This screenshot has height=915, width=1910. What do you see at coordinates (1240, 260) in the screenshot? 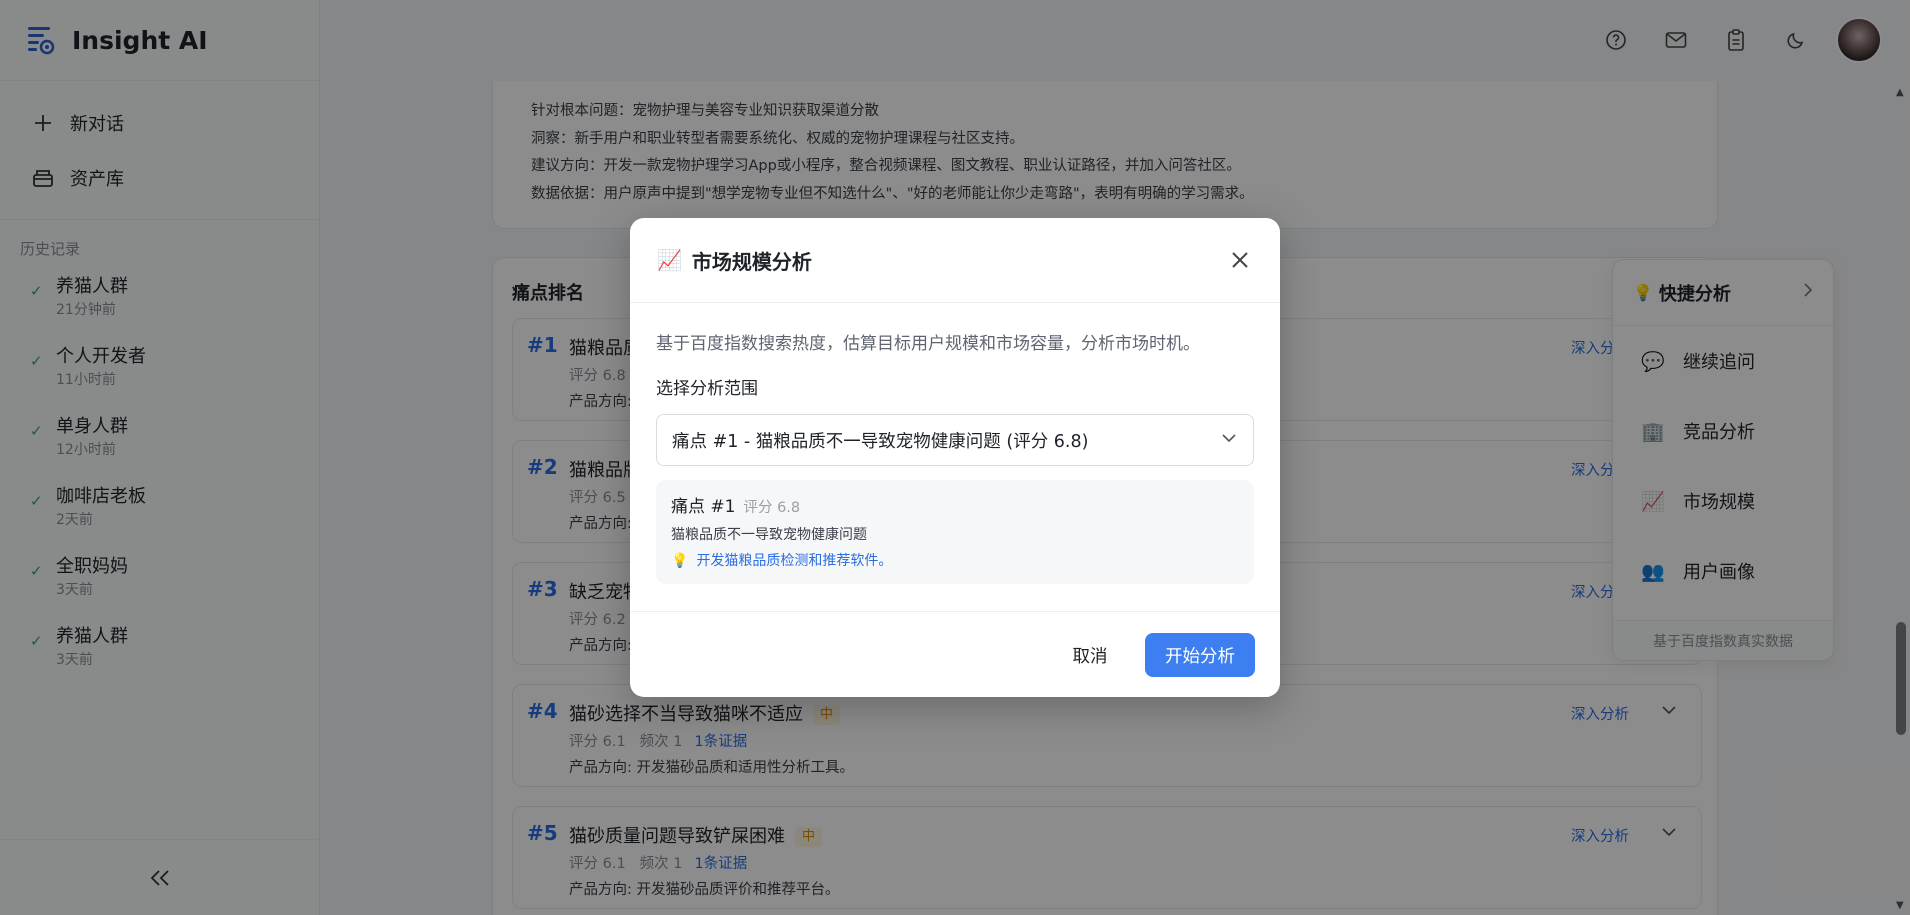
I see `close-icon` at bounding box center [1240, 260].